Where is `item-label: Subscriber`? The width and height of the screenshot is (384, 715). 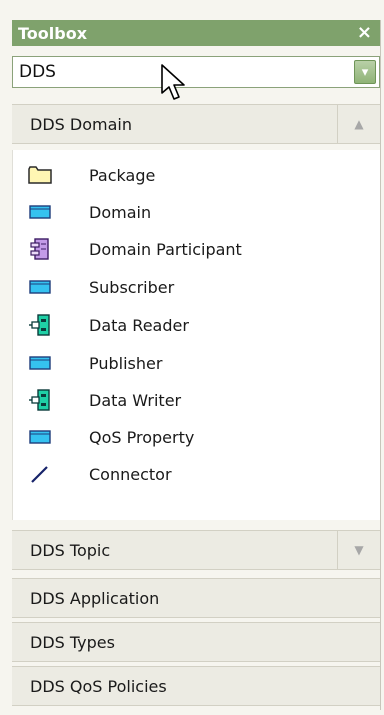 item-label: Subscriber is located at coordinates (132, 287).